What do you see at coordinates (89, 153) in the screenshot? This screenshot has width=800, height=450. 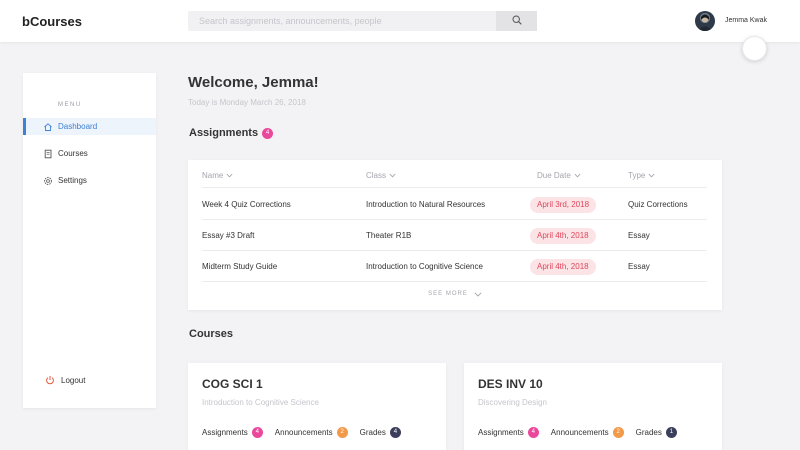 I see `sidebar-item-courses: Courses` at bounding box center [89, 153].